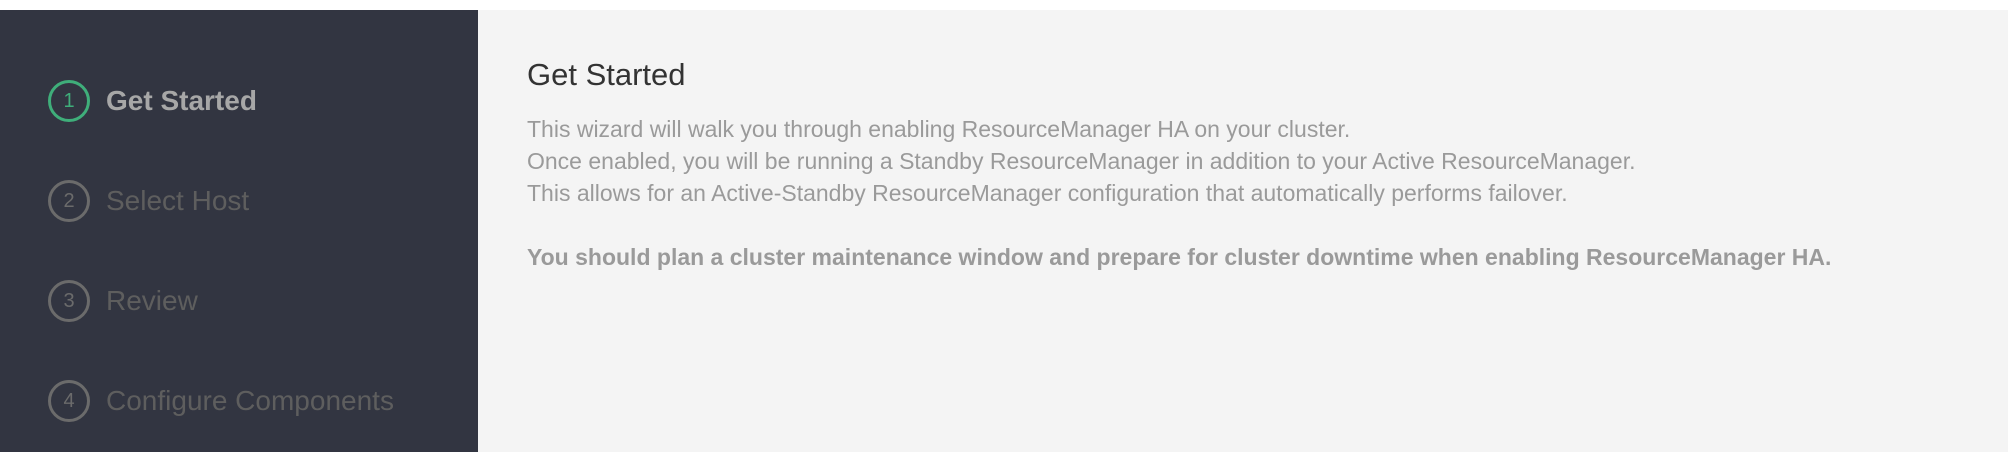 The width and height of the screenshot is (2008, 452). Describe the element at coordinates (263, 101) in the screenshot. I see `step-get-started: 1 Get Started` at that location.